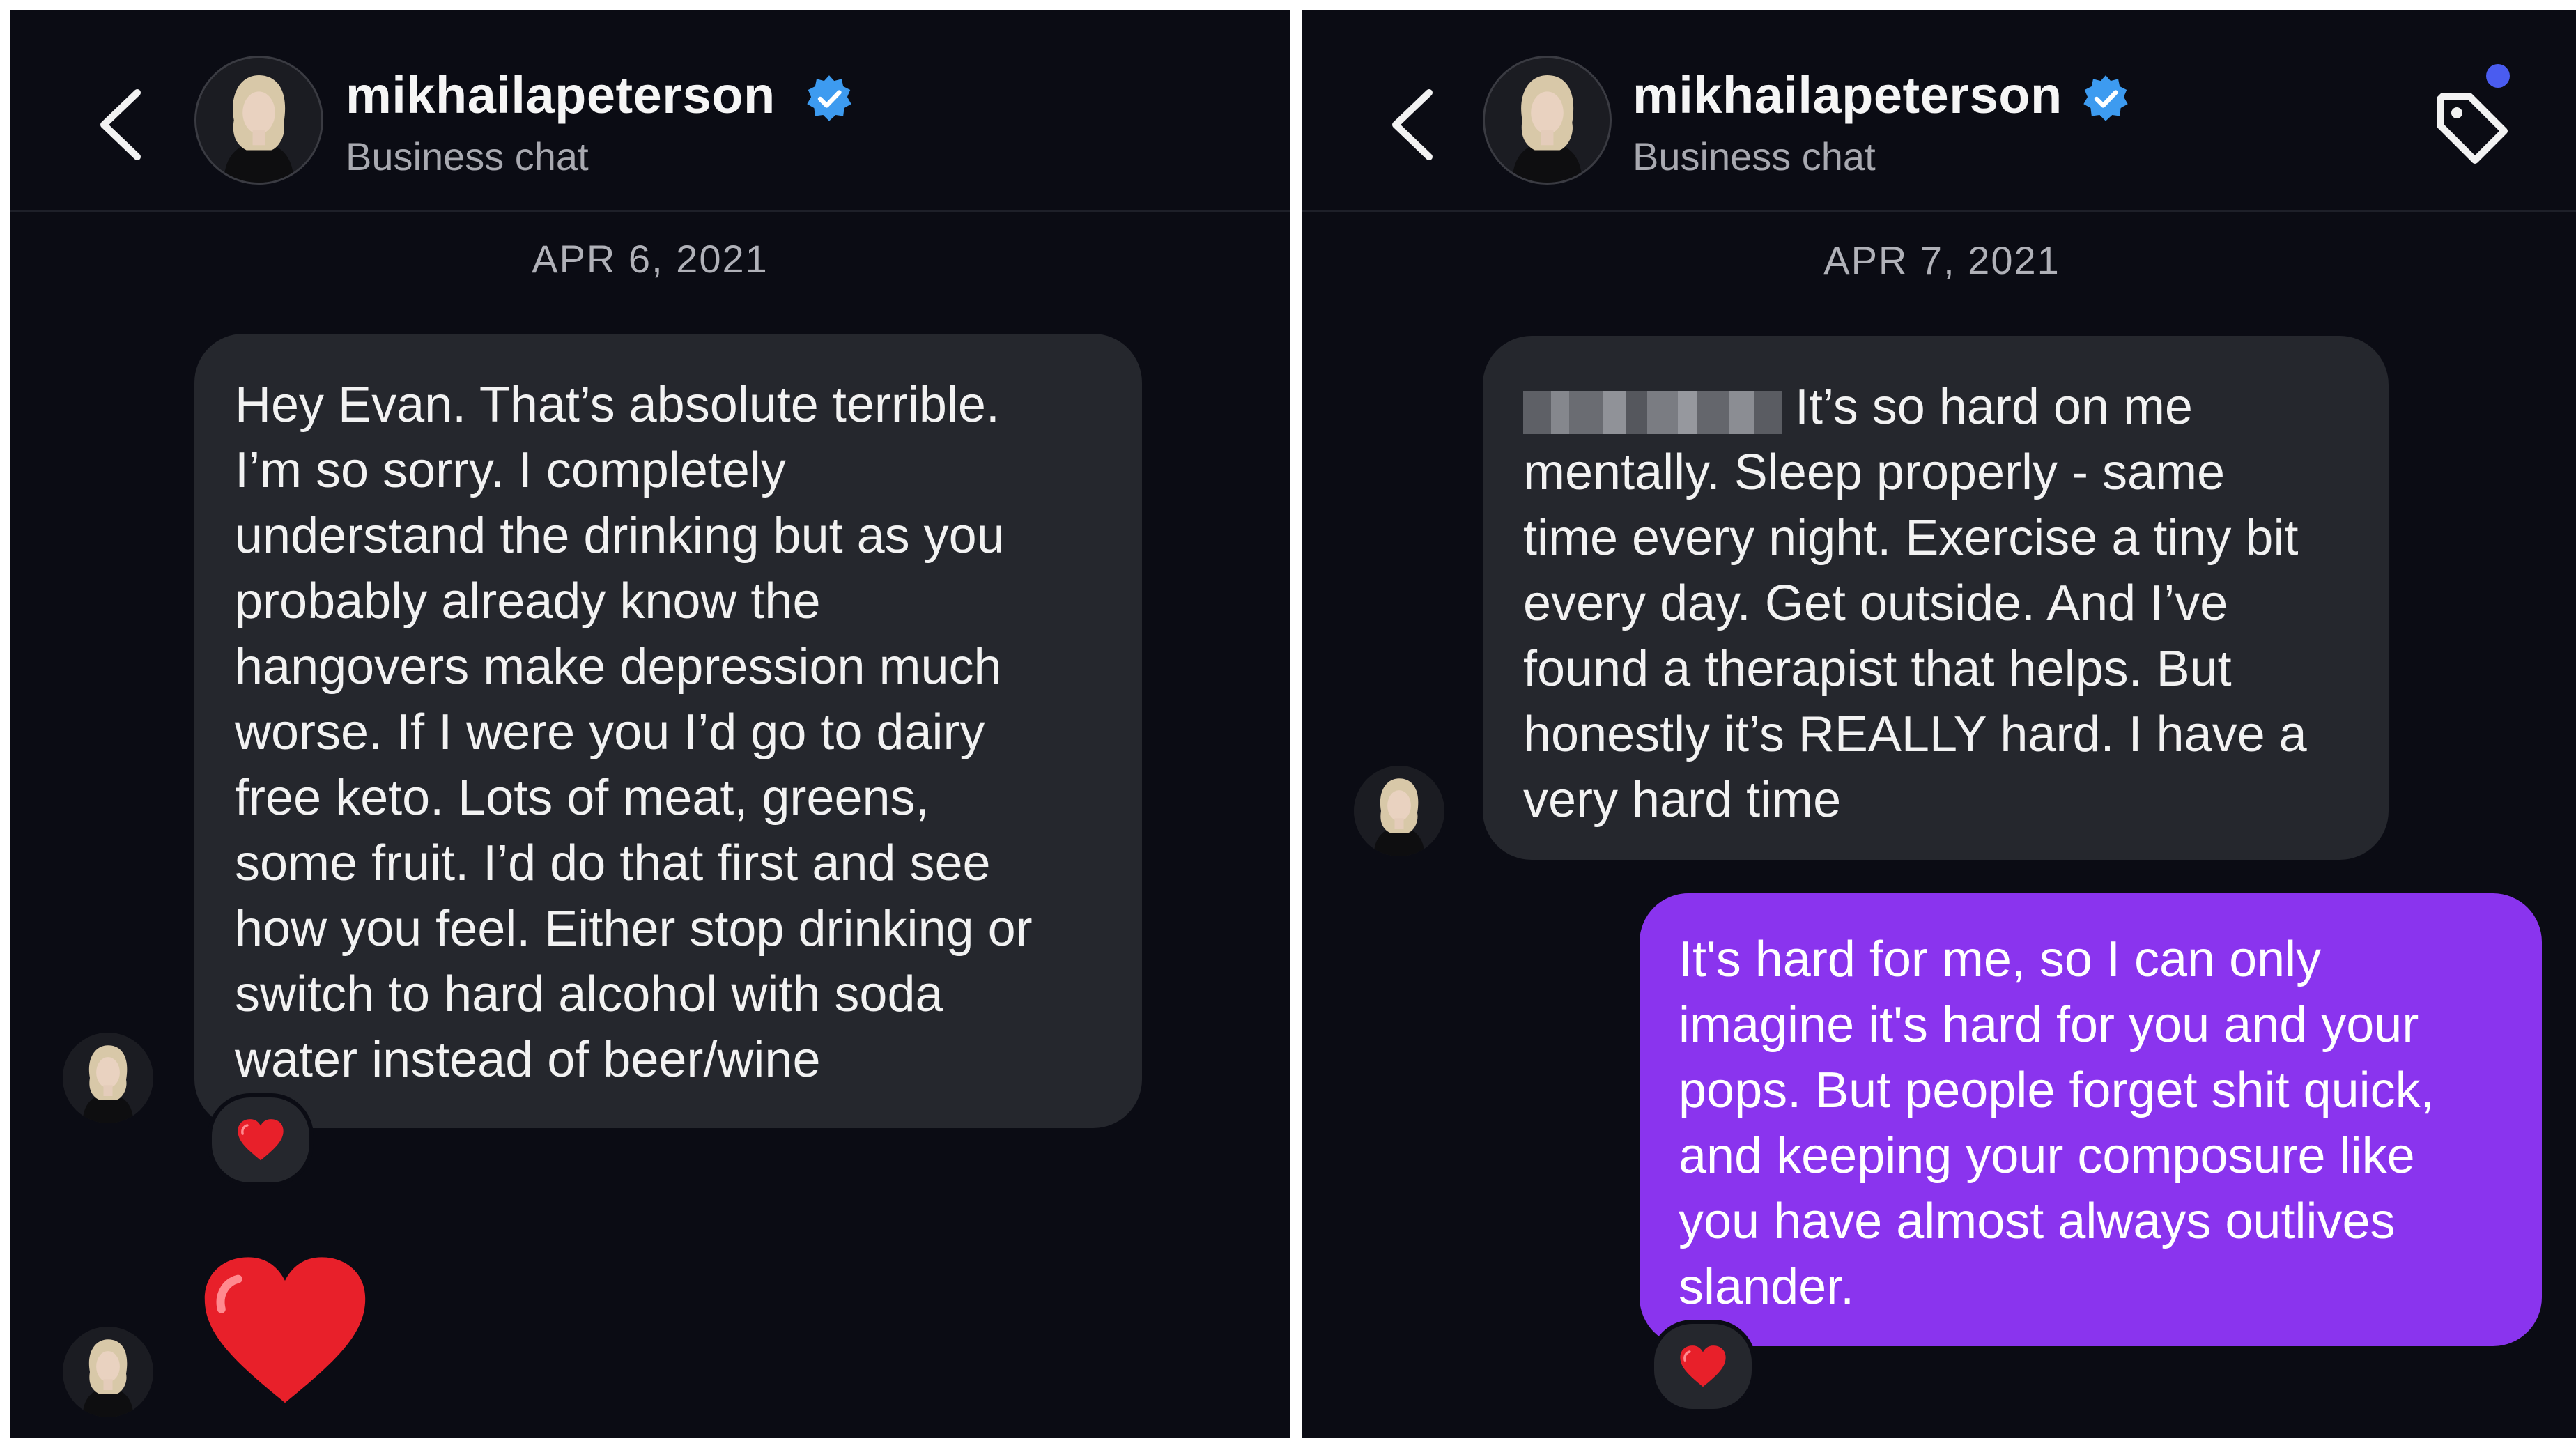  What do you see at coordinates (617, 405) in the screenshot?
I see `message-line: Hey Evan. That’s absolute terrible.` at bounding box center [617, 405].